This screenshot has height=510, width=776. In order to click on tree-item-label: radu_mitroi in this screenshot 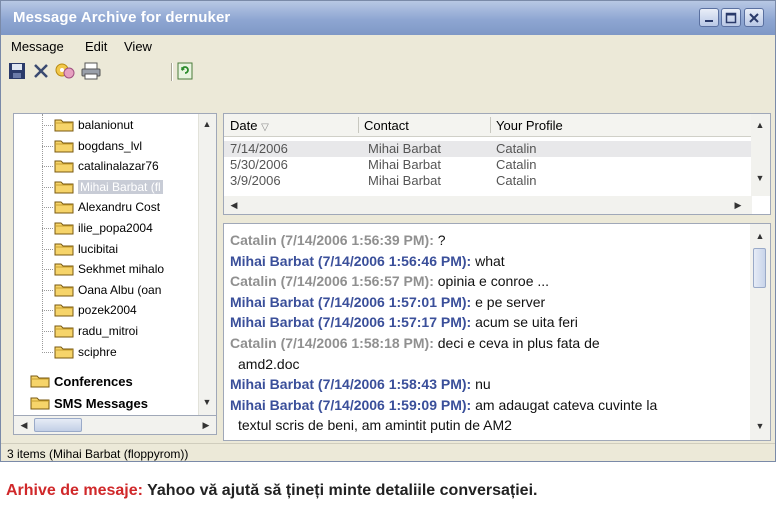, I will do `click(108, 331)`.